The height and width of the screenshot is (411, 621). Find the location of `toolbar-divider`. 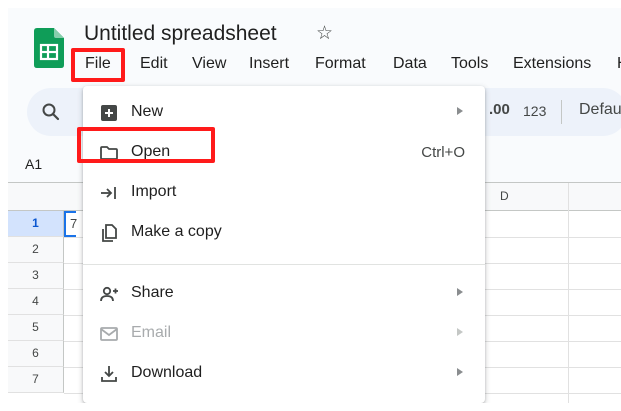

toolbar-divider is located at coordinates (561, 112).